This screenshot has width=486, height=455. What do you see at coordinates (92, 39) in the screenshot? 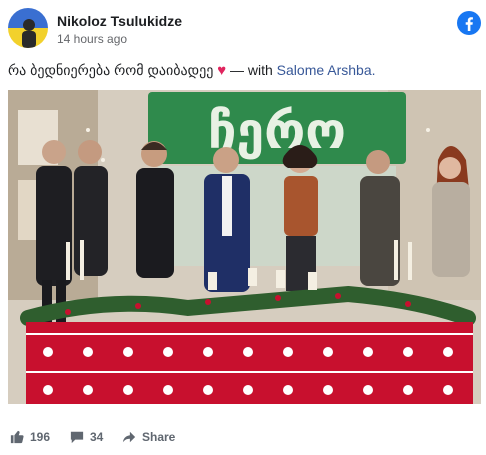
I see `post-timestamp: 14 hours ago` at bounding box center [92, 39].